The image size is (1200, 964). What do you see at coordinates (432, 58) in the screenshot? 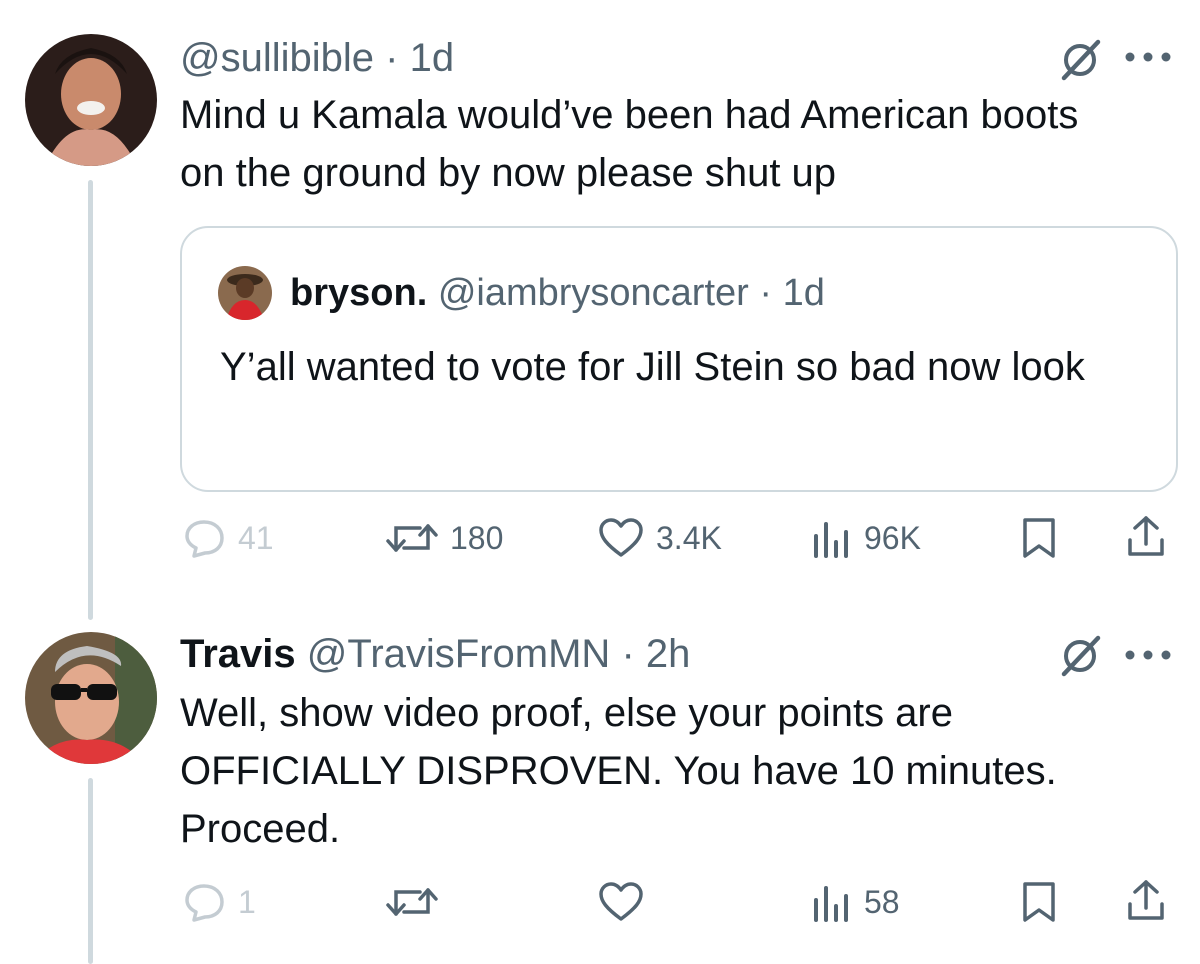
I see `timestamp: 1d` at bounding box center [432, 58].